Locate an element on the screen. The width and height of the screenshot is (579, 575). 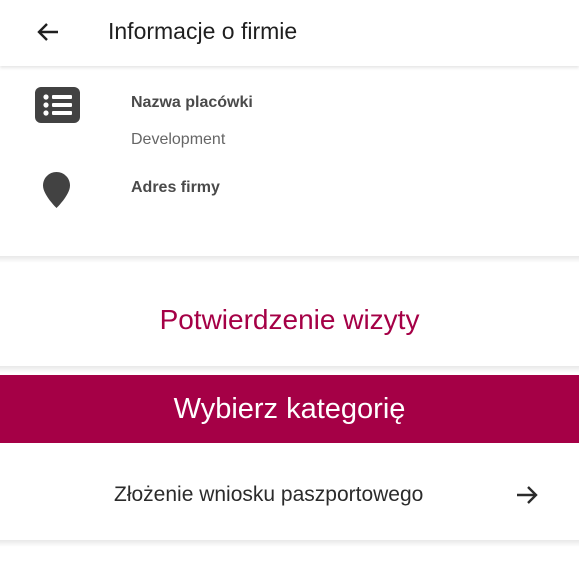
page-title: Informacje o firmie is located at coordinates (203, 31).